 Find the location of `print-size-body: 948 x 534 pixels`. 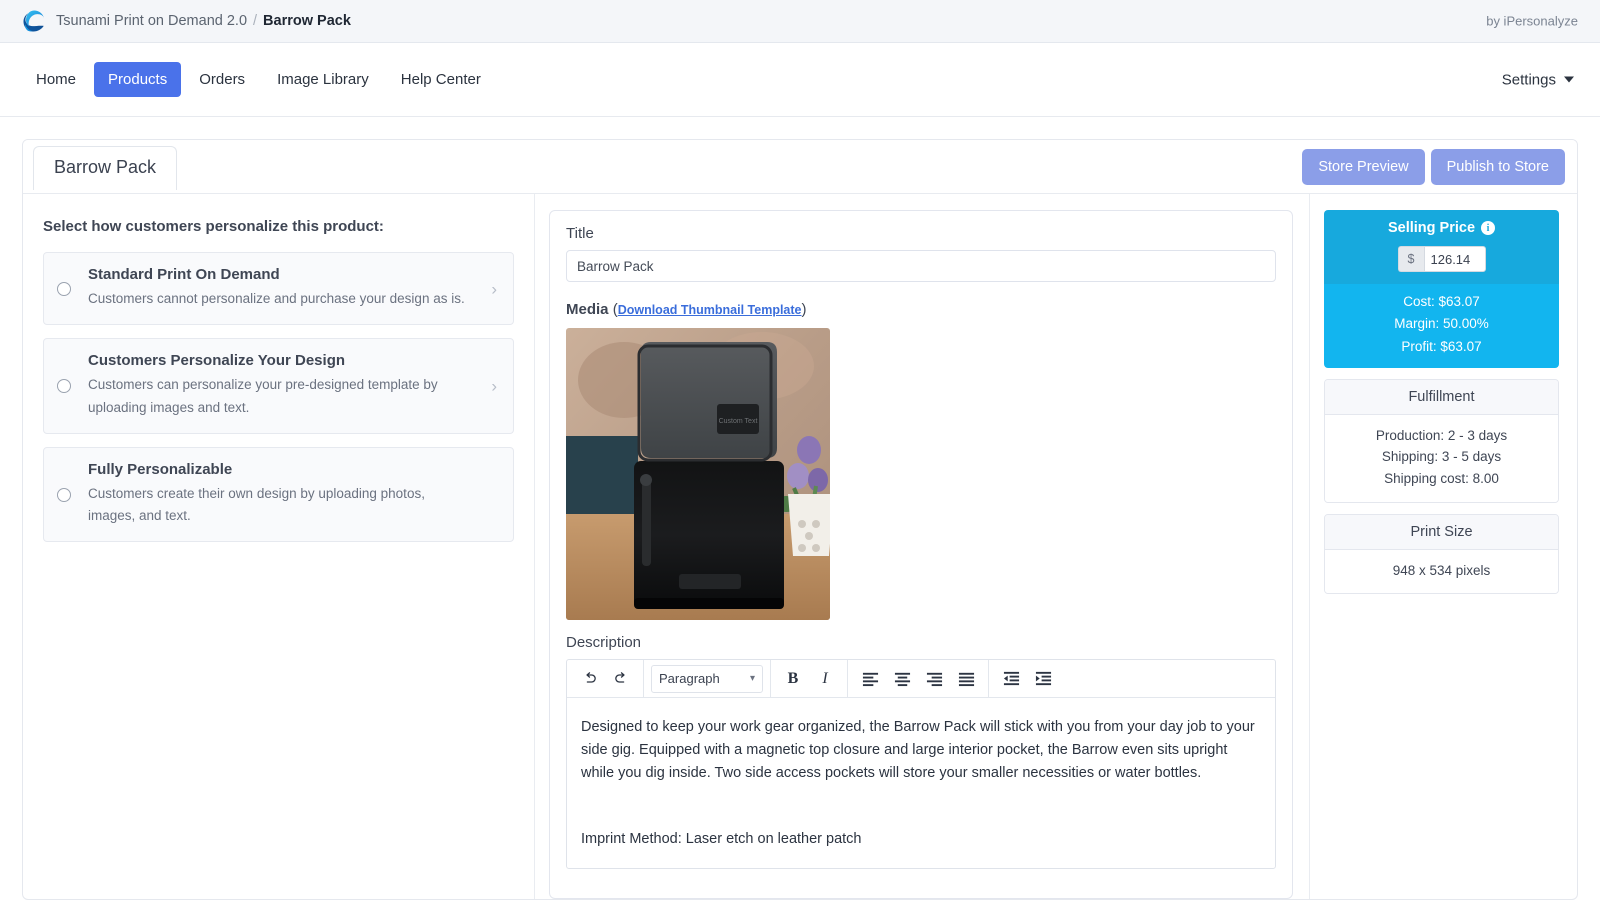

print-size-body: 948 x 534 pixels is located at coordinates (1441, 571).